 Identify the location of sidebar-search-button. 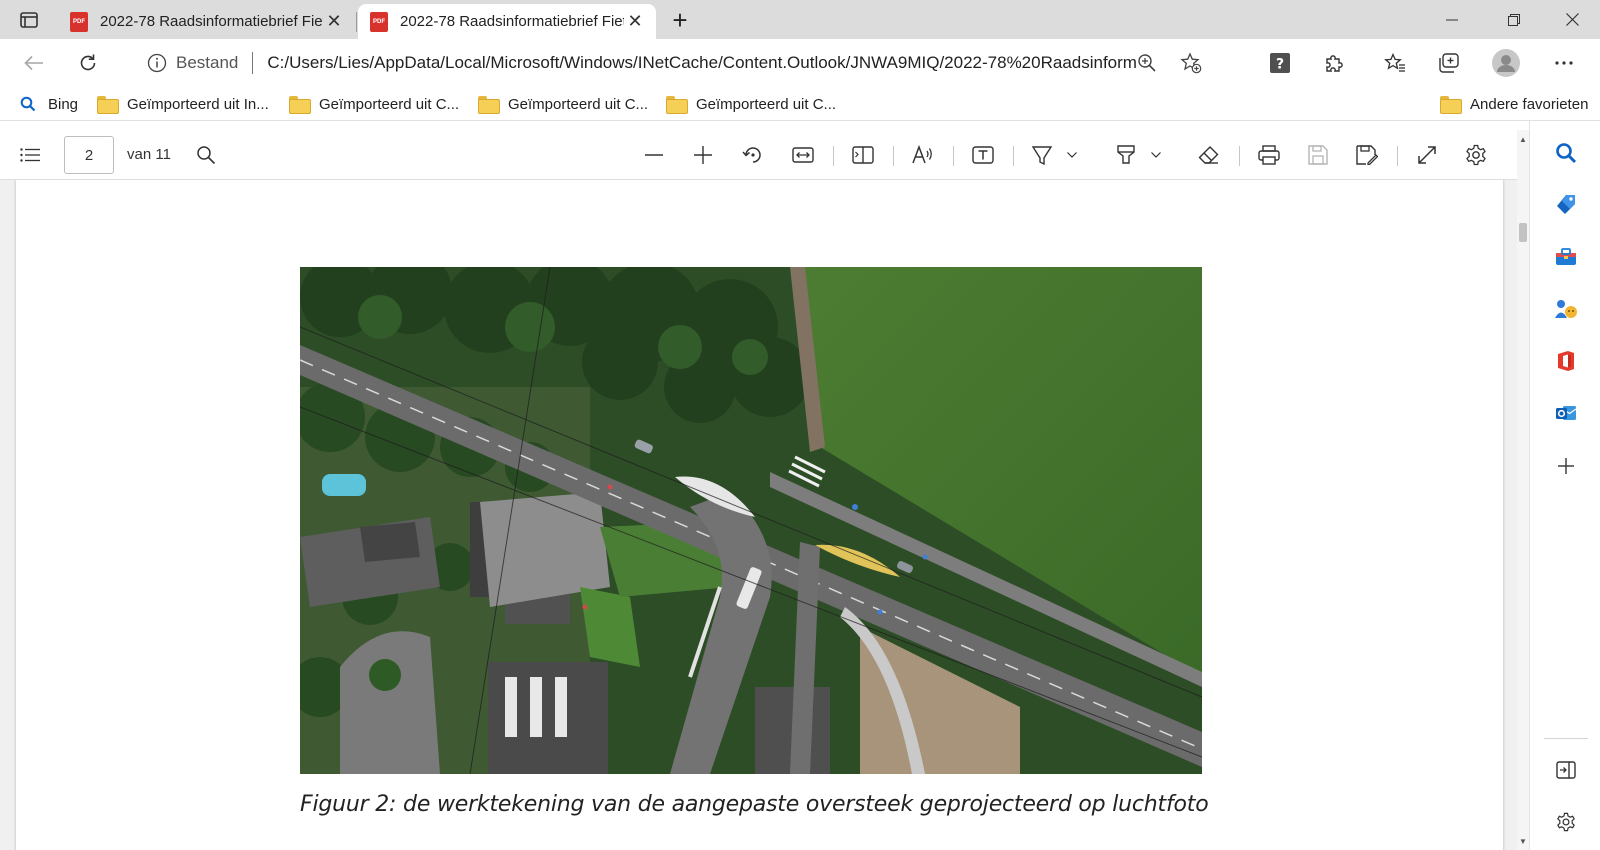
(1566, 153).